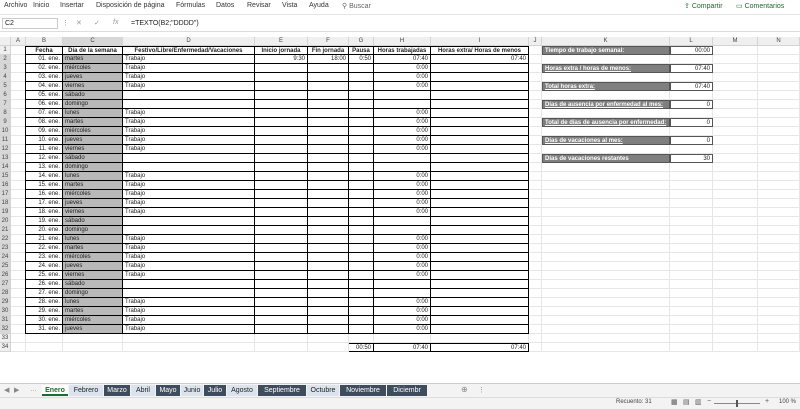  What do you see at coordinates (323, 390) in the screenshot?
I see `tab-octubre: Octubre` at bounding box center [323, 390].